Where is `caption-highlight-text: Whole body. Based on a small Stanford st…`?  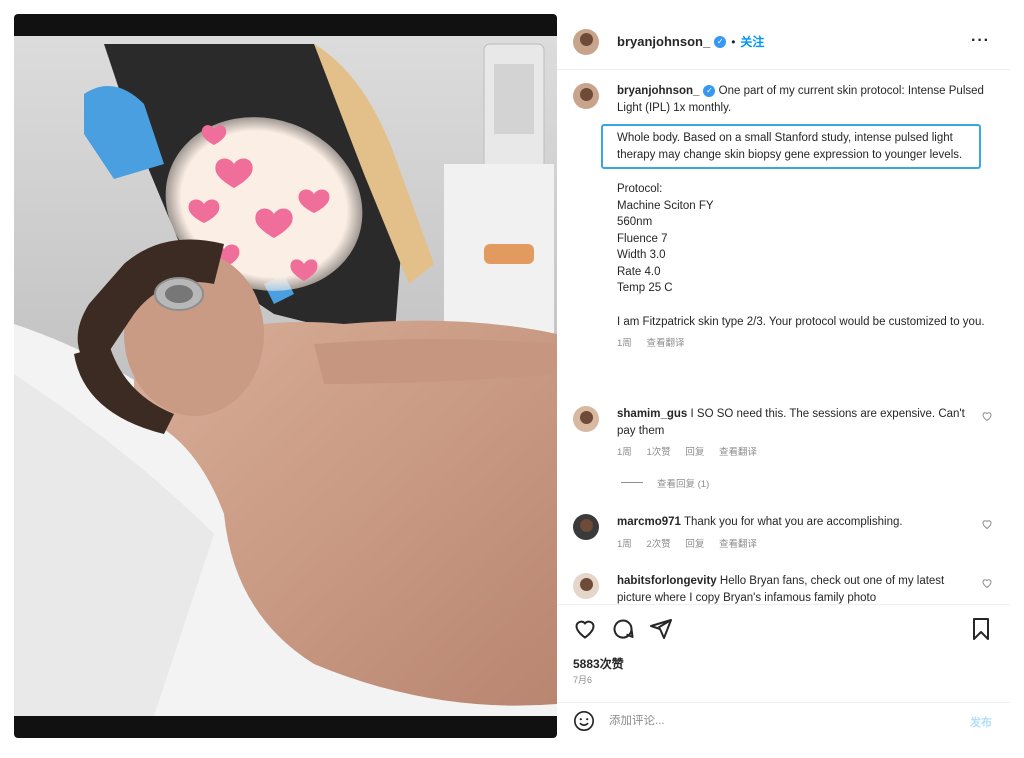 caption-highlight-text: Whole body. Based on a small Stanford st… is located at coordinates (790, 146).